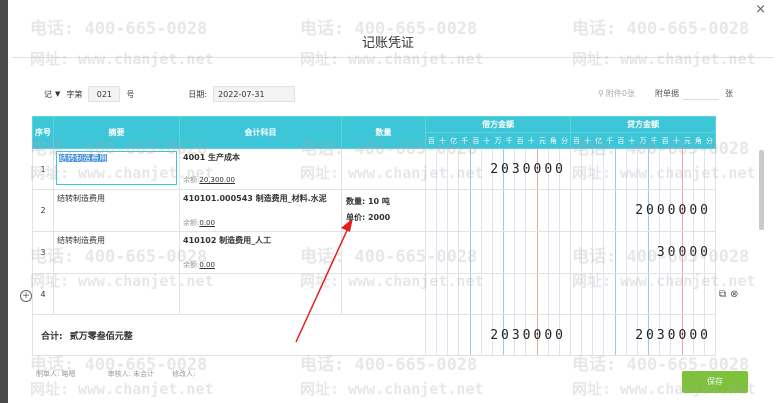 The width and height of the screenshot is (776, 403). I want to click on date-label: 日期:, so click(198, 94).